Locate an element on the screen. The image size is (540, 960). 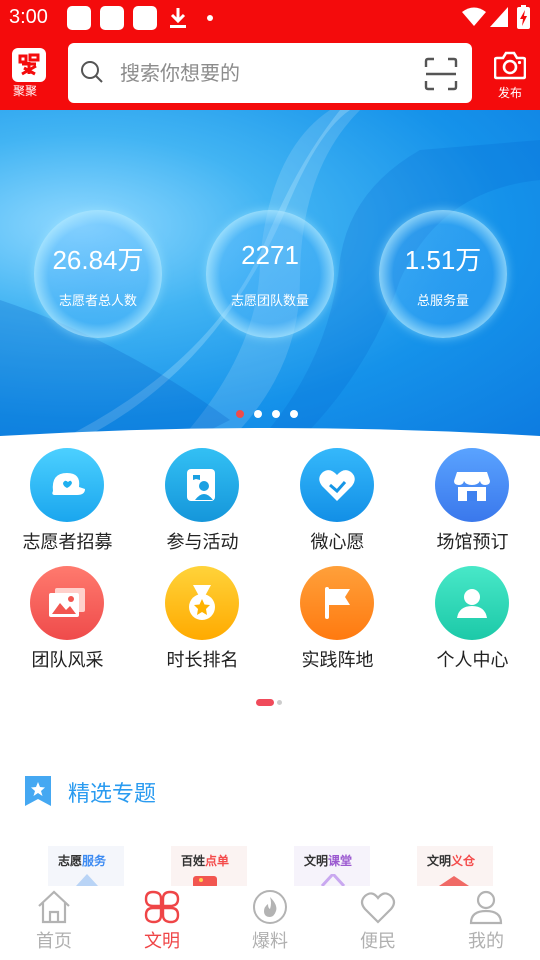
grid-page-indicator is located at coordinates (271, 703).